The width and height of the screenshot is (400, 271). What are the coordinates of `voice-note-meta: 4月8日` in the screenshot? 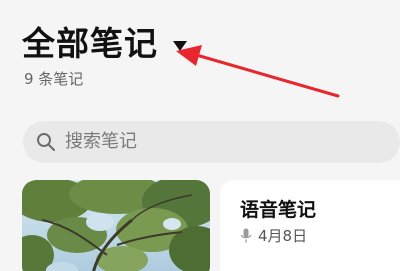 It's located at (273, 236).